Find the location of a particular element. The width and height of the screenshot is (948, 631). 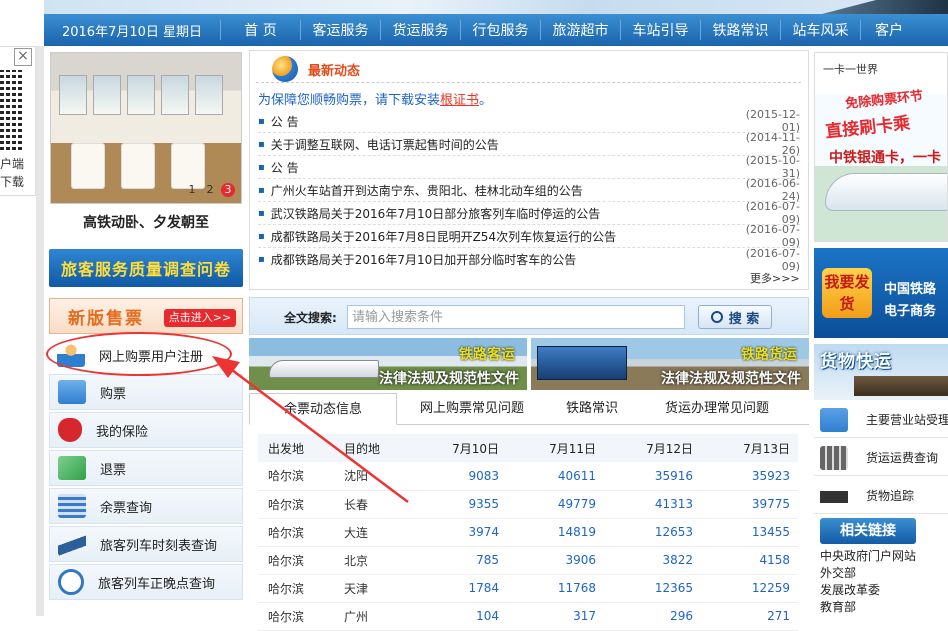

close-icon: × is located at coordinates (23, 57).